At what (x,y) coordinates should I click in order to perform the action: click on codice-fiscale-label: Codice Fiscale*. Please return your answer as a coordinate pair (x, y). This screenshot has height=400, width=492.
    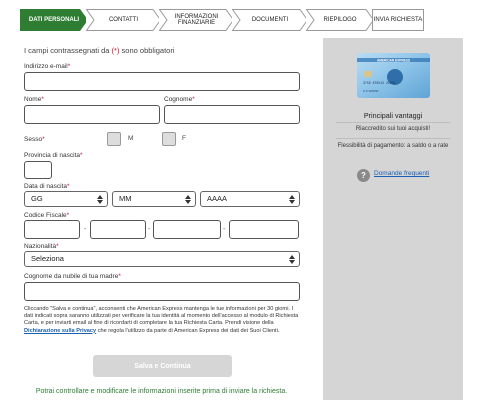
    Looking at the image, I should click on (46, 215).